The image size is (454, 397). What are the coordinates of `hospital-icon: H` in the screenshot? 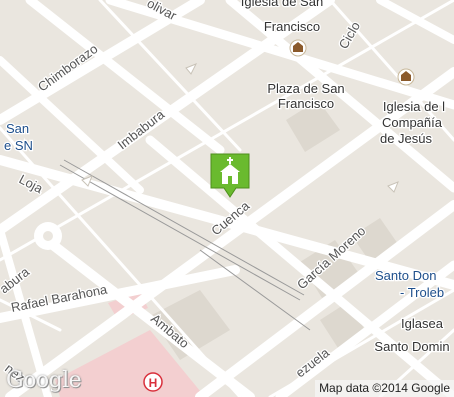 It's located at (153, 382).